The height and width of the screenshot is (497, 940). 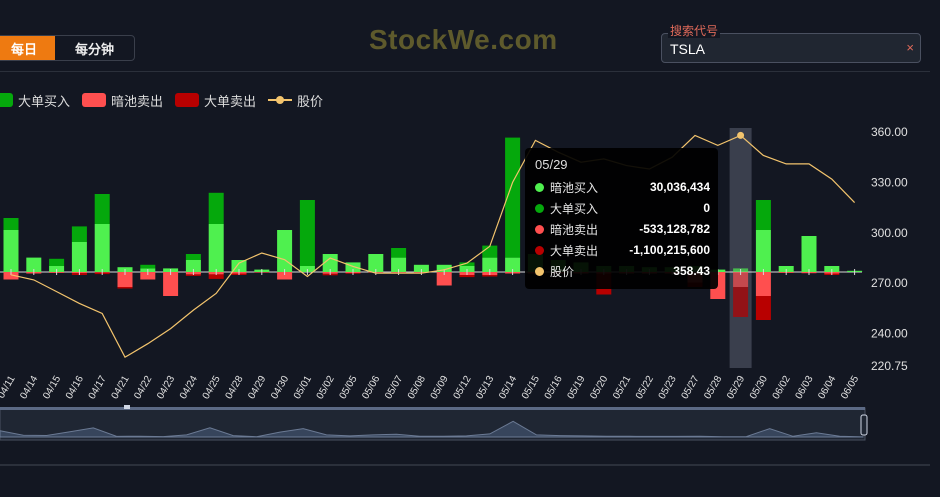 I want to click on y-tick-label: 270.00, so click(x=889, y=283).